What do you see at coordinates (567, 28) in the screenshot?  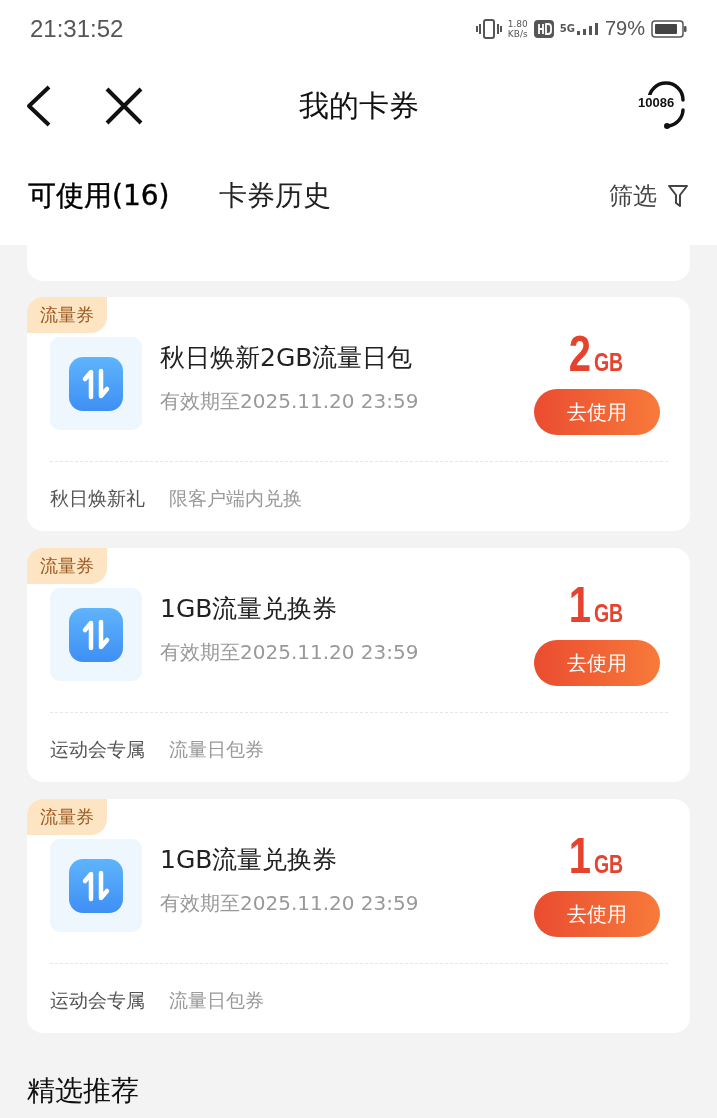 I see `network-type: 5G` at bounding box center [567, 28].